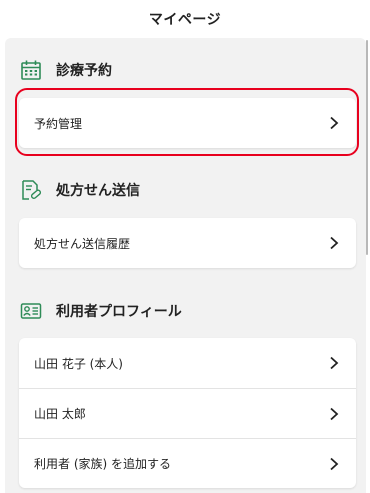 This screenshot has width=370, height=493. What do you see at coordinates (102, 464) in the screenshot?
I see `menu-item-label: 利用者 (家族) を追加する` at bounding box center [102, 464].